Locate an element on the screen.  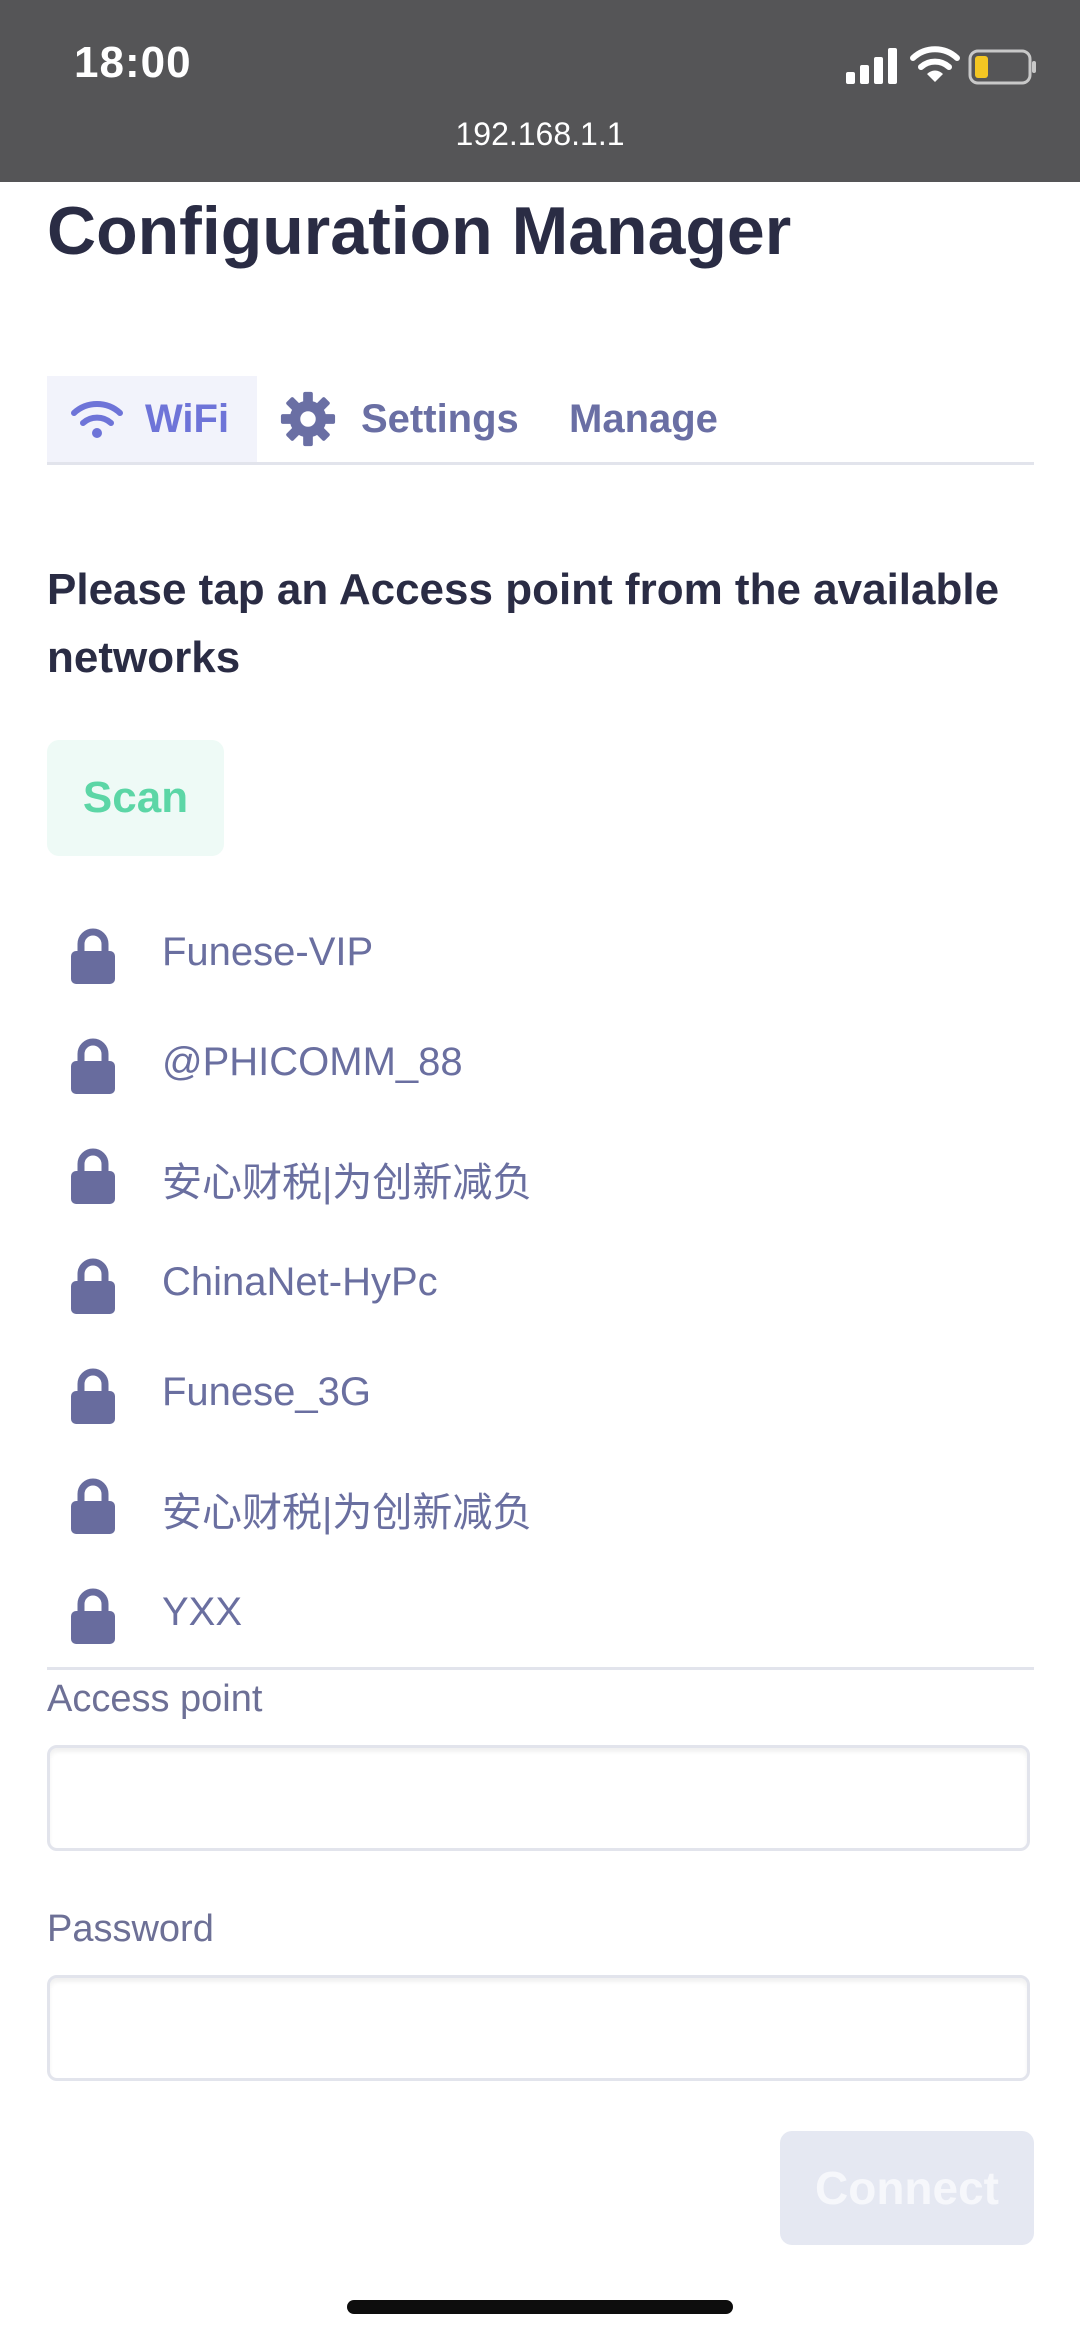
tab-manage: Manage is located at coordinates (643, 419).